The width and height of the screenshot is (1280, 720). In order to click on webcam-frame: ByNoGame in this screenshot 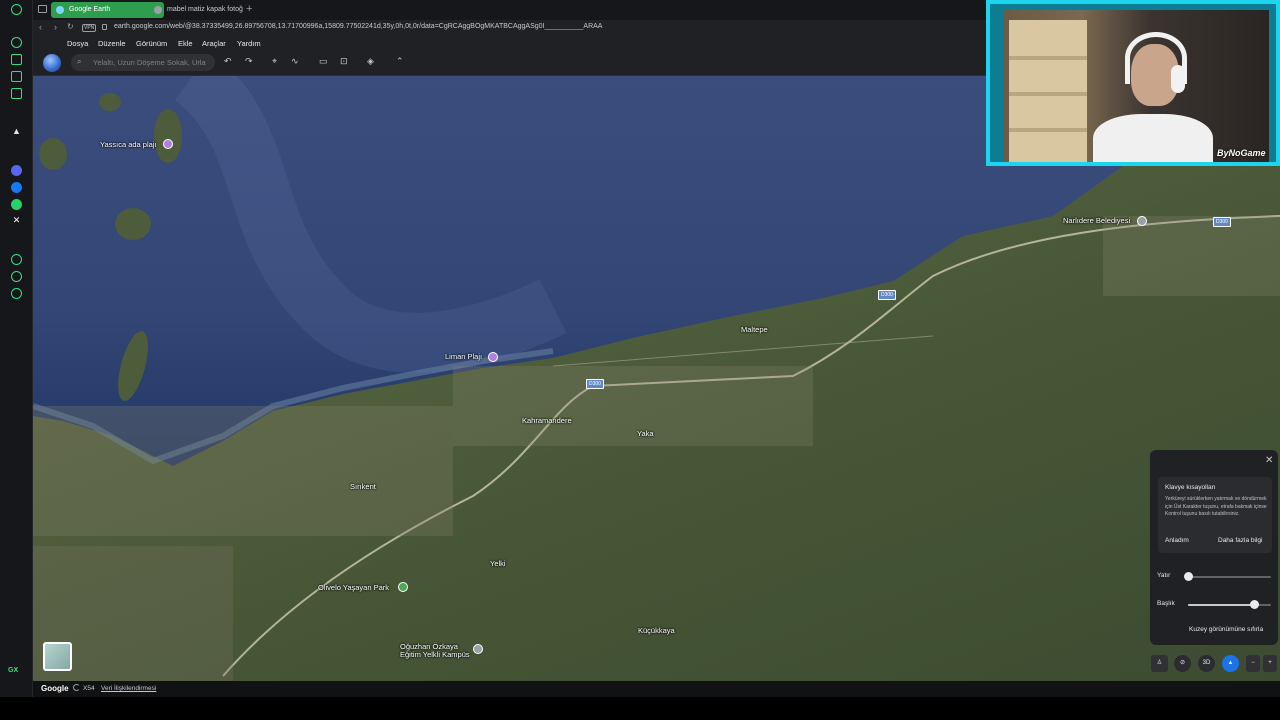, I will do `click(1133, 83)`.